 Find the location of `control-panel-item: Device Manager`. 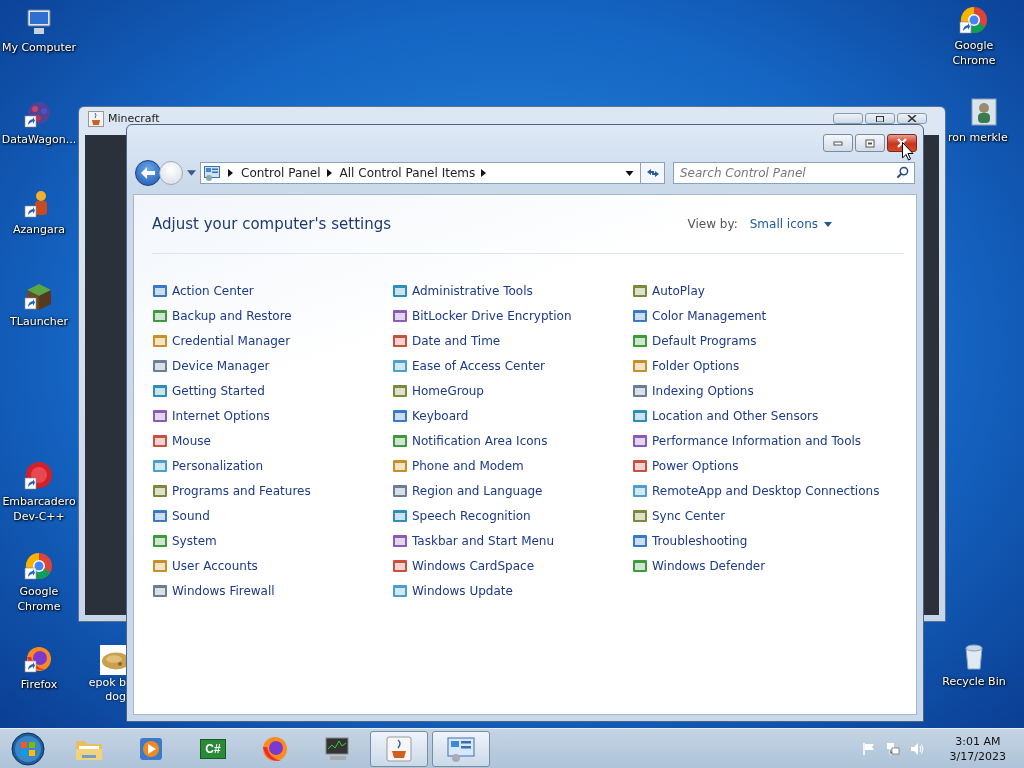

control-panel-item: Device Manager is located at coordinates (211, 366).